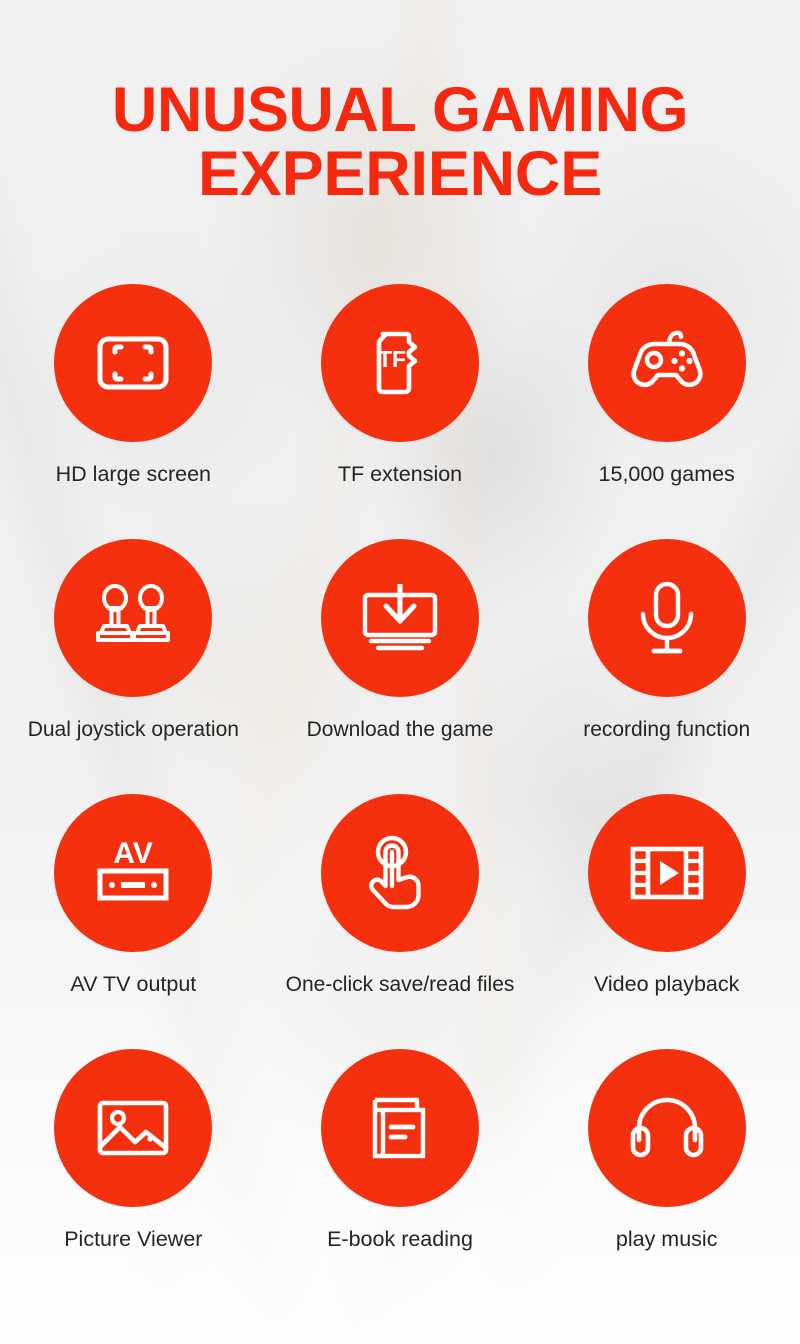 The width and height of the screenshot is (800, 1344). I want to click on feature-item-recording-function: recording function, so click(666, 652).